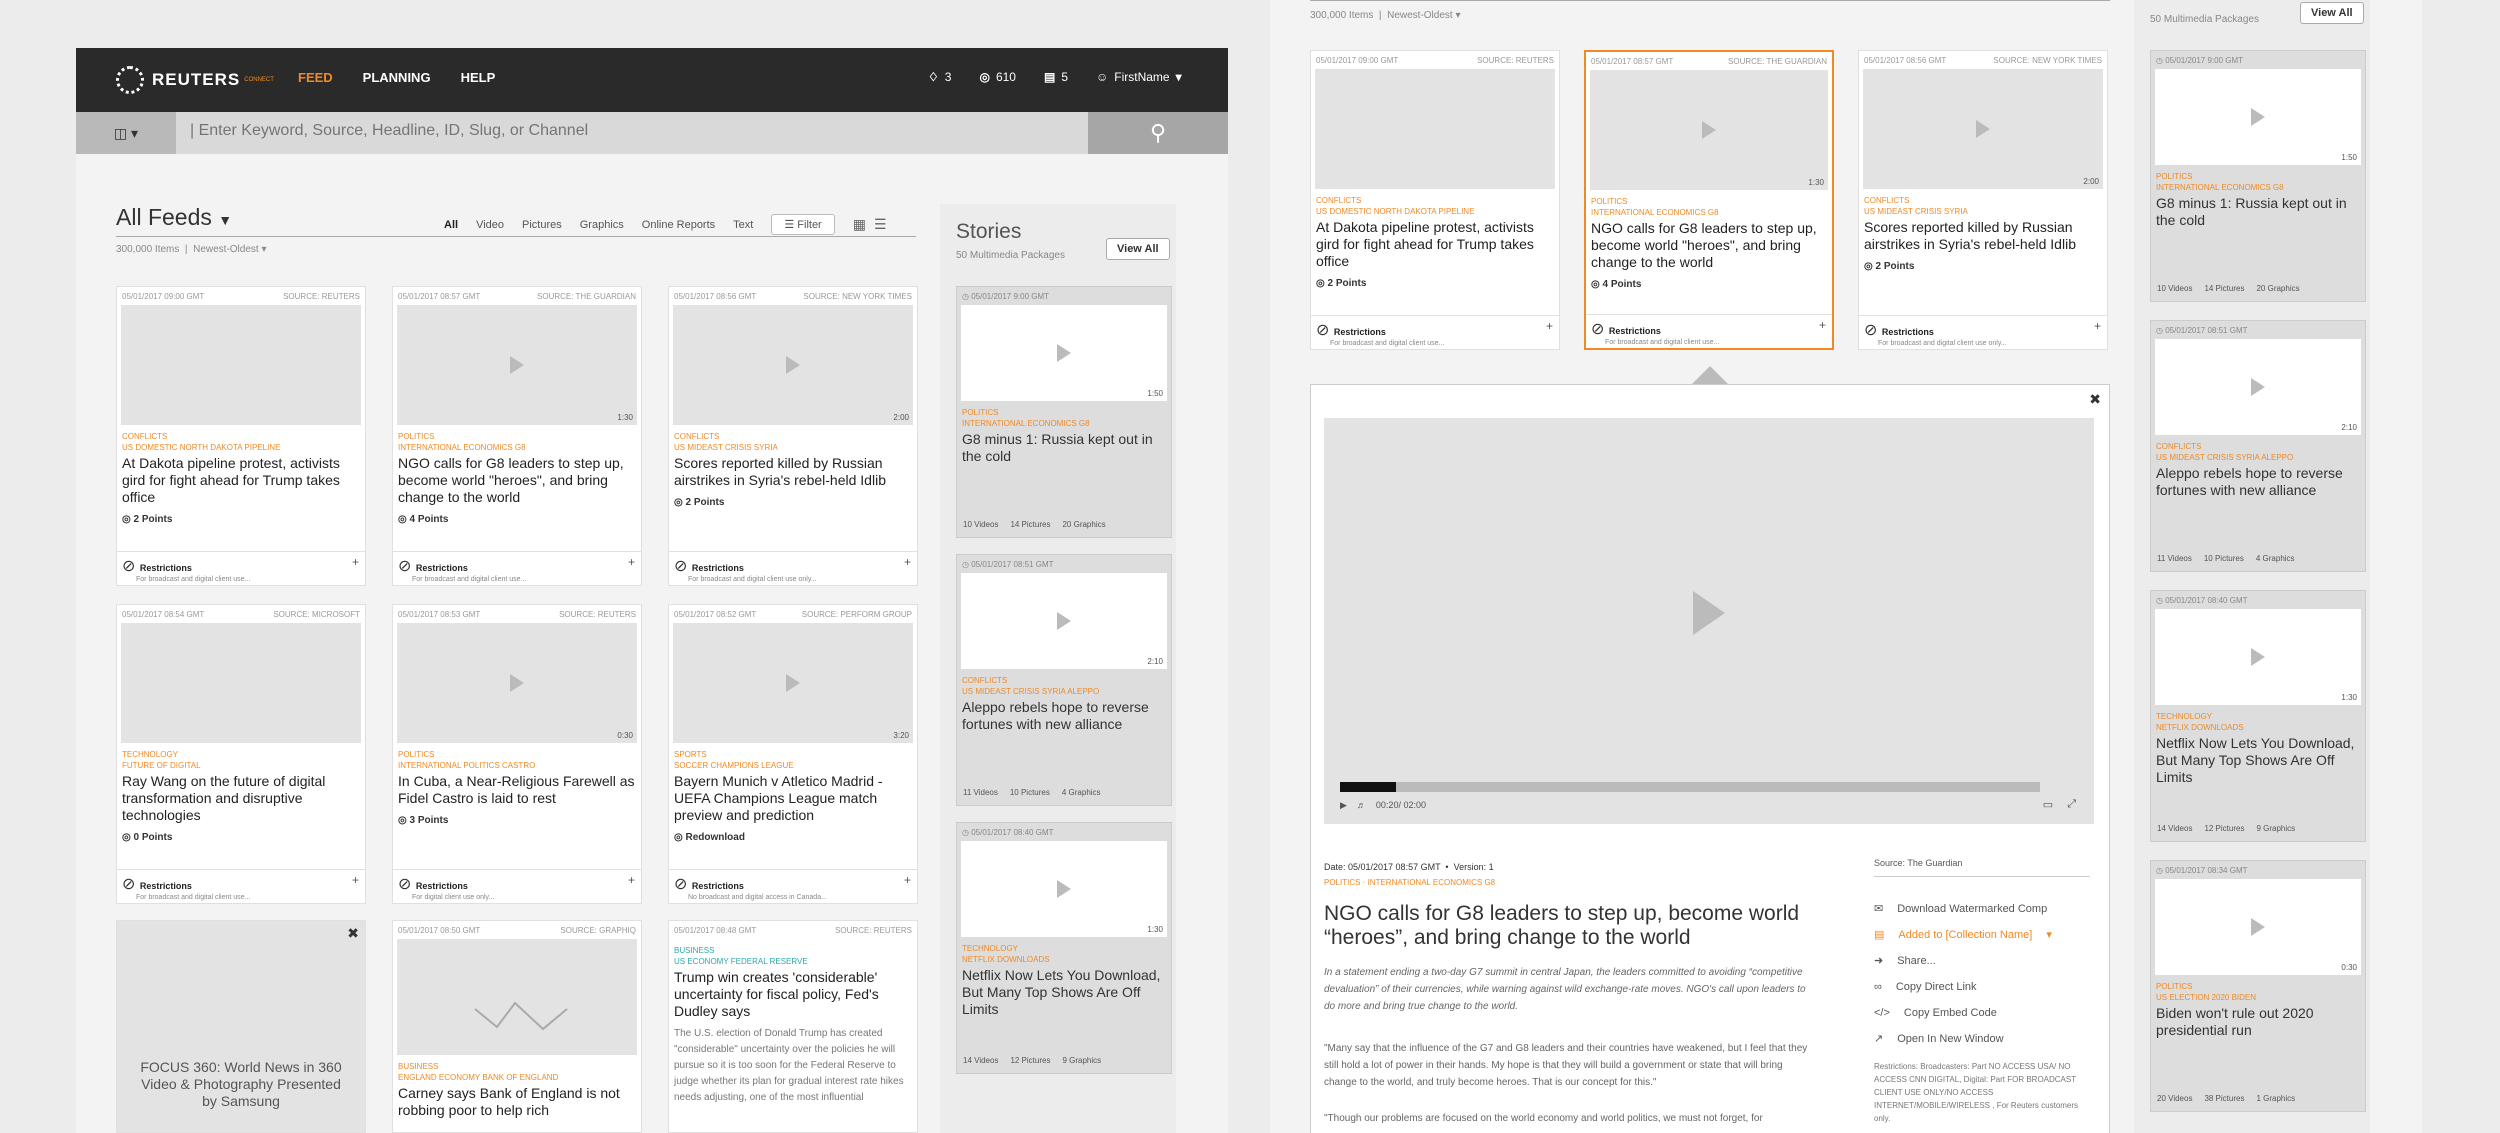  Describe the element at coordinates (126, 133) in the screenshot. I see `search-type-dropdown: ◫ ▾` at that location.